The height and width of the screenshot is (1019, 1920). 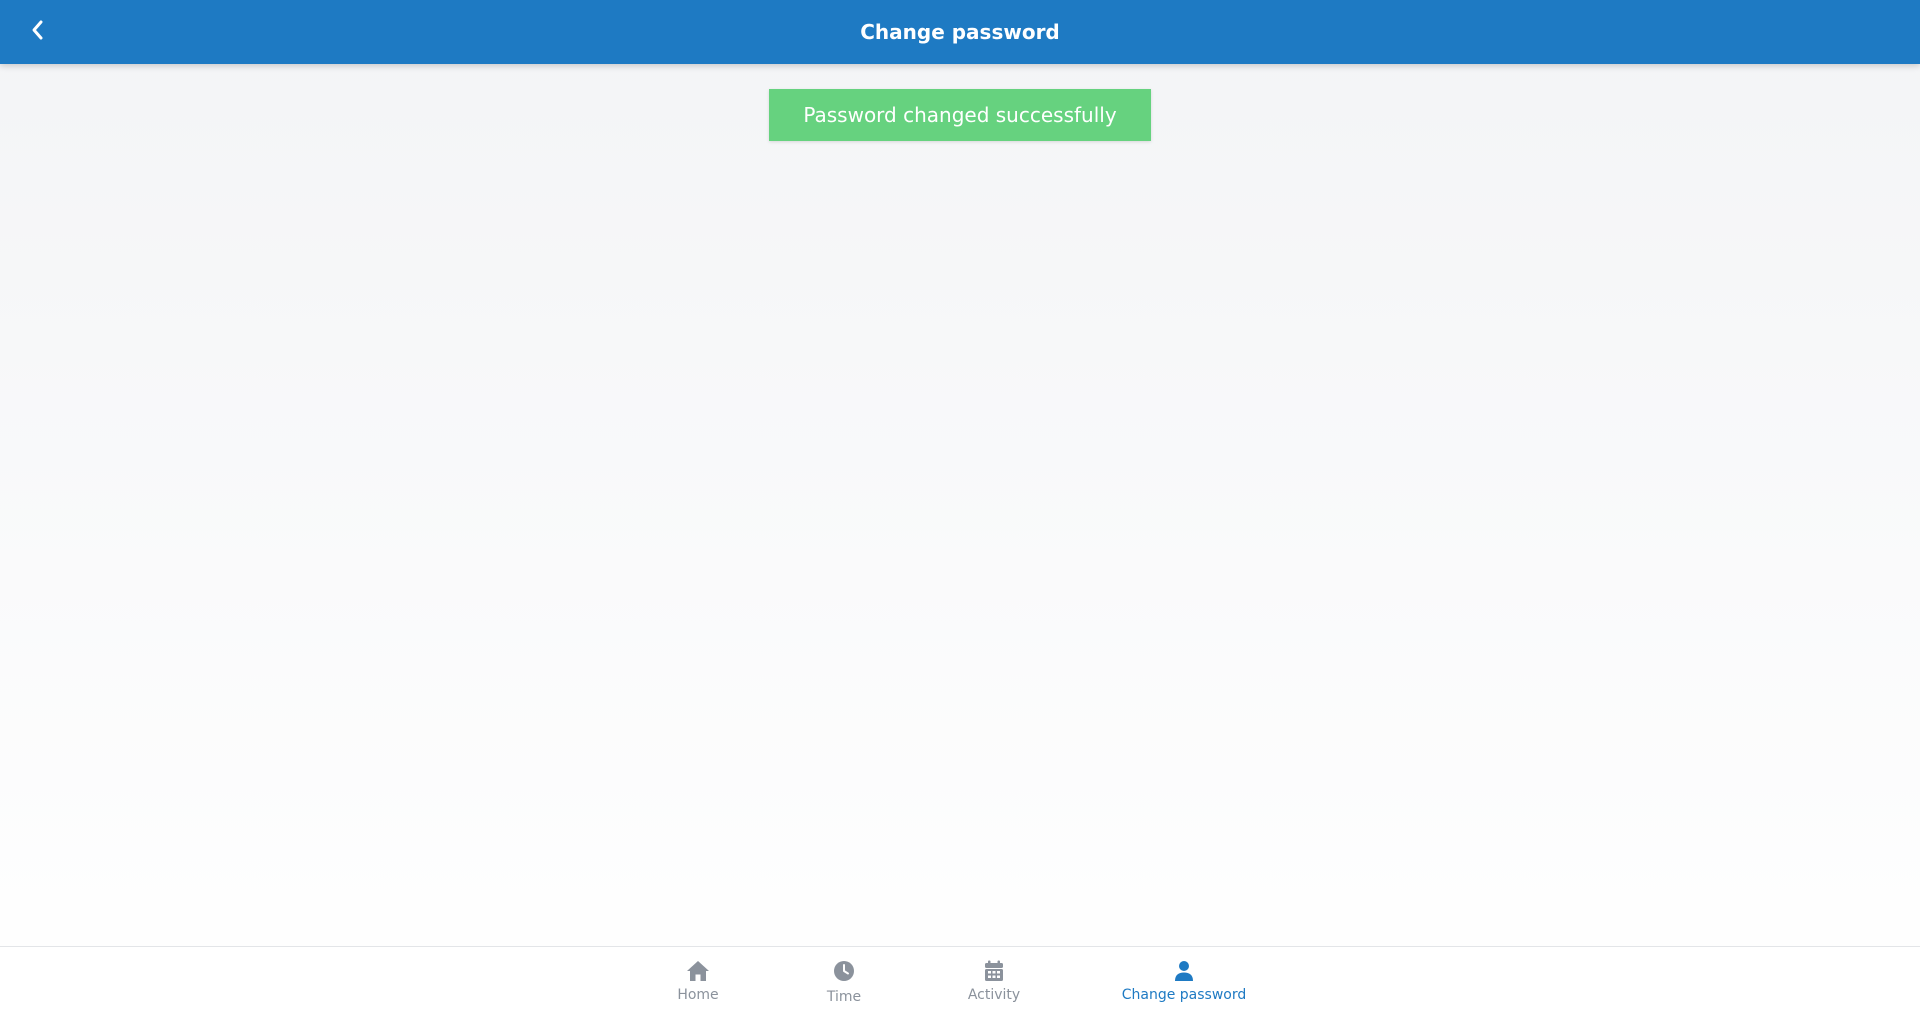 What do you see at coordinates (844, 971) in the screenshot?
I see `clock-icon` at bounding box center [844, 971].